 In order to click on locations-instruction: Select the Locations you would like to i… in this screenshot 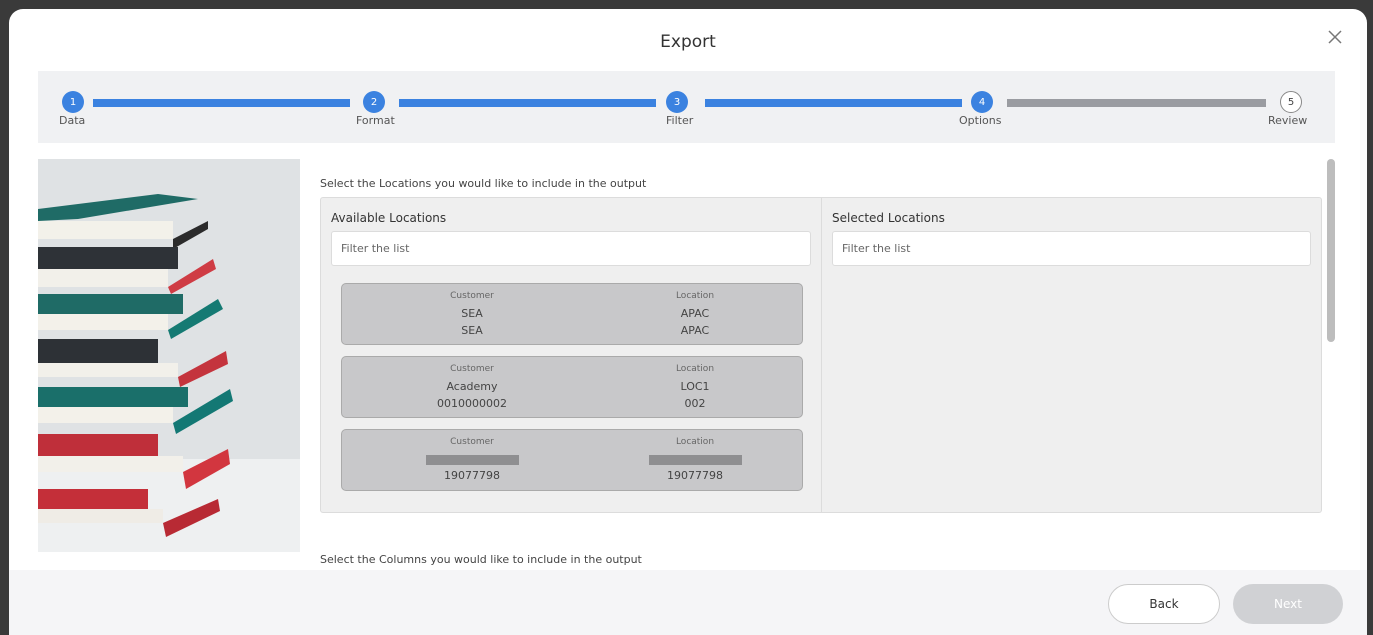, I will do `click(483, 183)`.